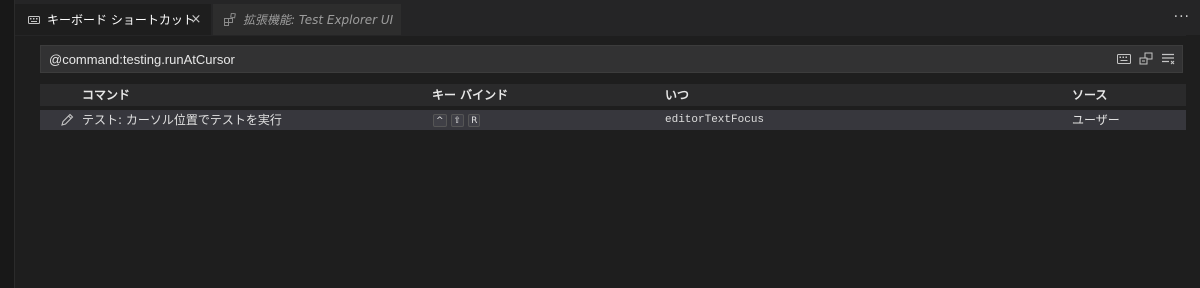 The width and height of the screenshot is (1200, 288). Describe the element at coordinates (106, 95) in the screenshot. I see `column-header-command: コマンド` at that location.